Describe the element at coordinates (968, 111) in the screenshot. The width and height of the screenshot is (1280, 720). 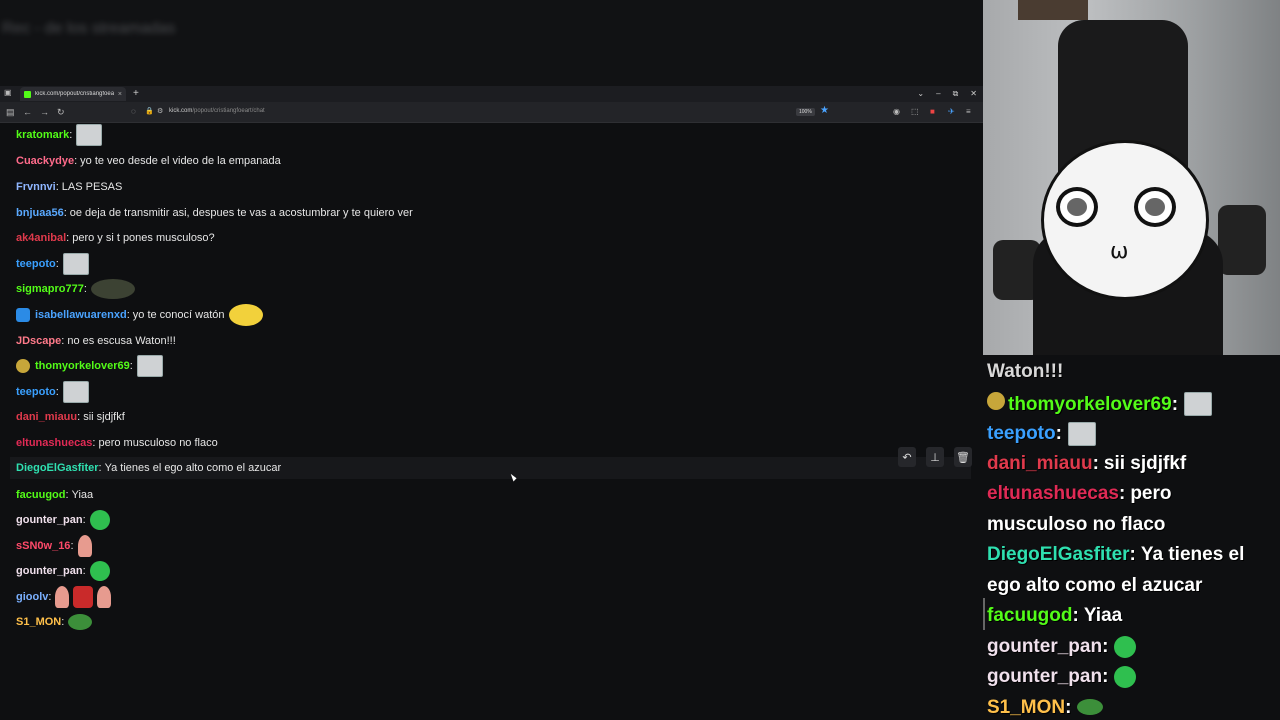
I see `menu-icon: ≡` at that location.